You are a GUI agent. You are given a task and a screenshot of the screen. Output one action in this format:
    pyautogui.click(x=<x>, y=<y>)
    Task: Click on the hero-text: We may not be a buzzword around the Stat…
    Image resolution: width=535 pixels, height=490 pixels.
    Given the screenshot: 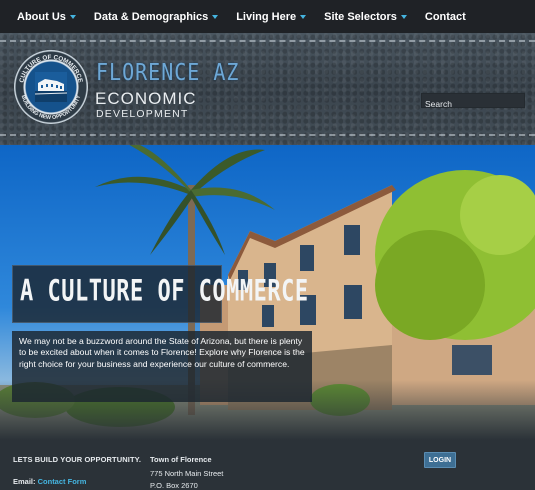 What is the action you would take?
    pyautogui.click(x=162, y=352)
    